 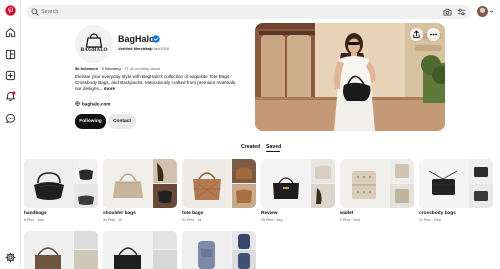 I want to click on board-meta: 25 Pins · 3wy, so click(x=272, y=220).